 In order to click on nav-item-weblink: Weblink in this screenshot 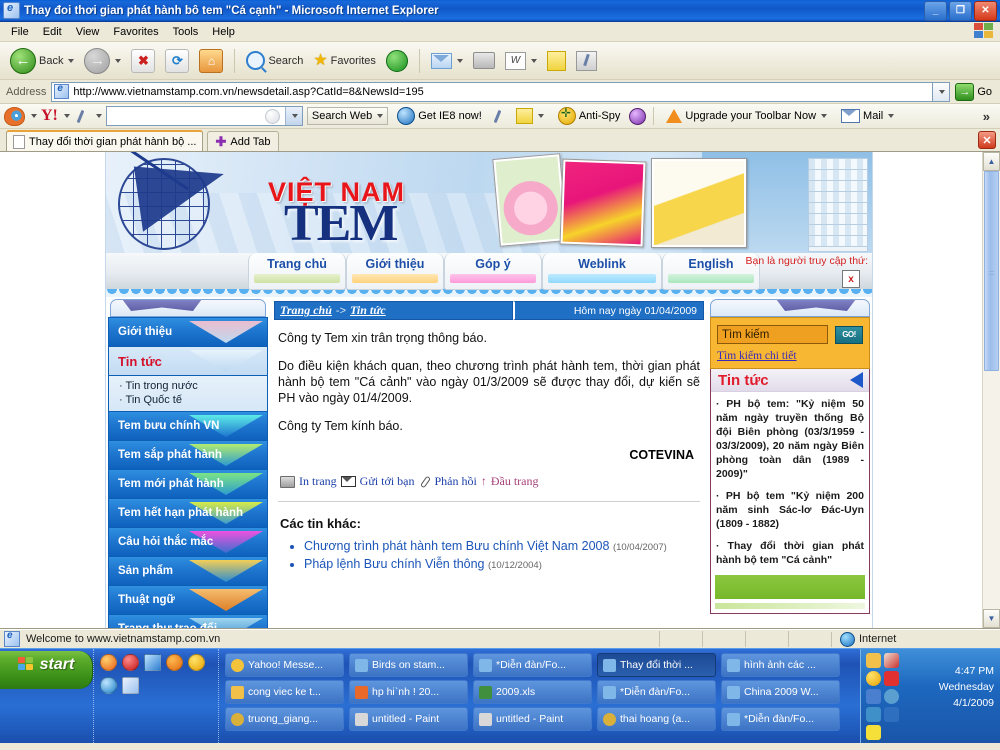, I will do `click(602, 271)`.